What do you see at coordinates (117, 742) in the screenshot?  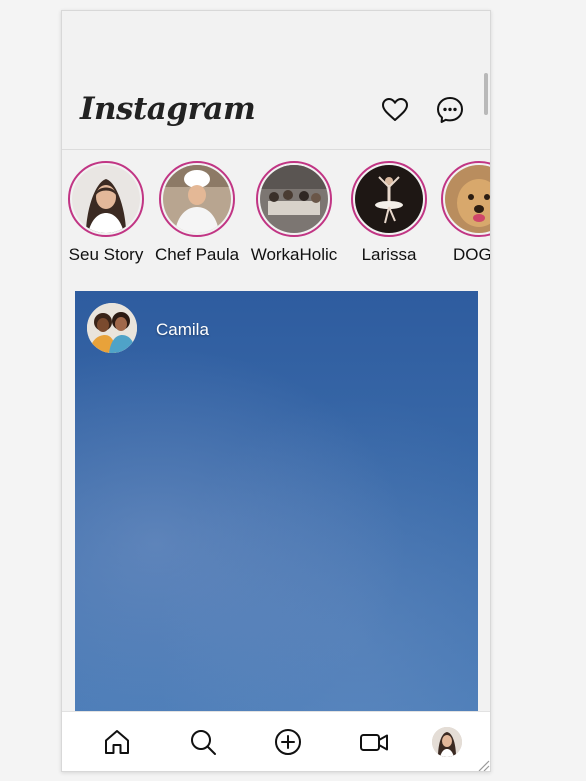 I see `home-icon` at bounding box center [117, 742].